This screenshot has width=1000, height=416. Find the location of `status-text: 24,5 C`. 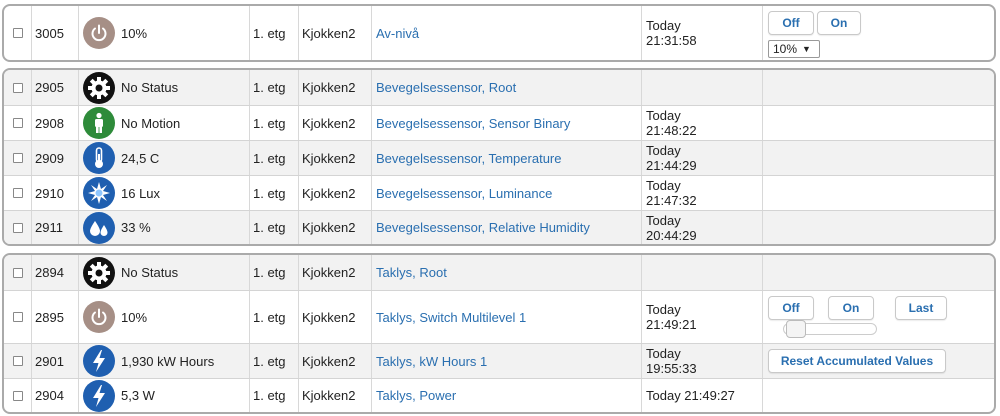

status-text: 24,5 C is located at coordinates (140, 158).